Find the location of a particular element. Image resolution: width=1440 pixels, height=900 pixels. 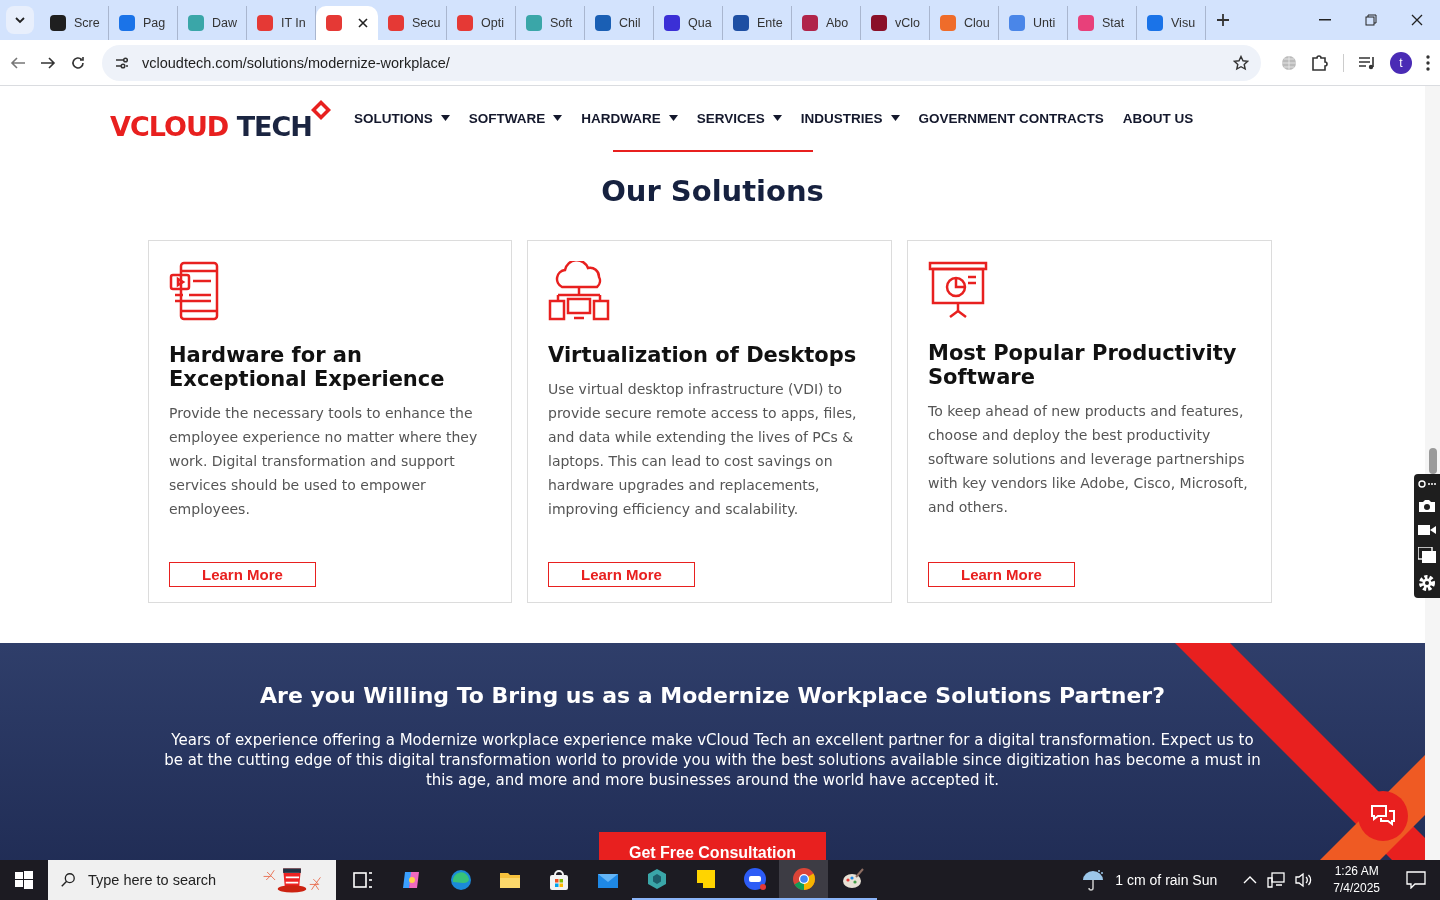

media-icon is located at coordinates (1367, 62).